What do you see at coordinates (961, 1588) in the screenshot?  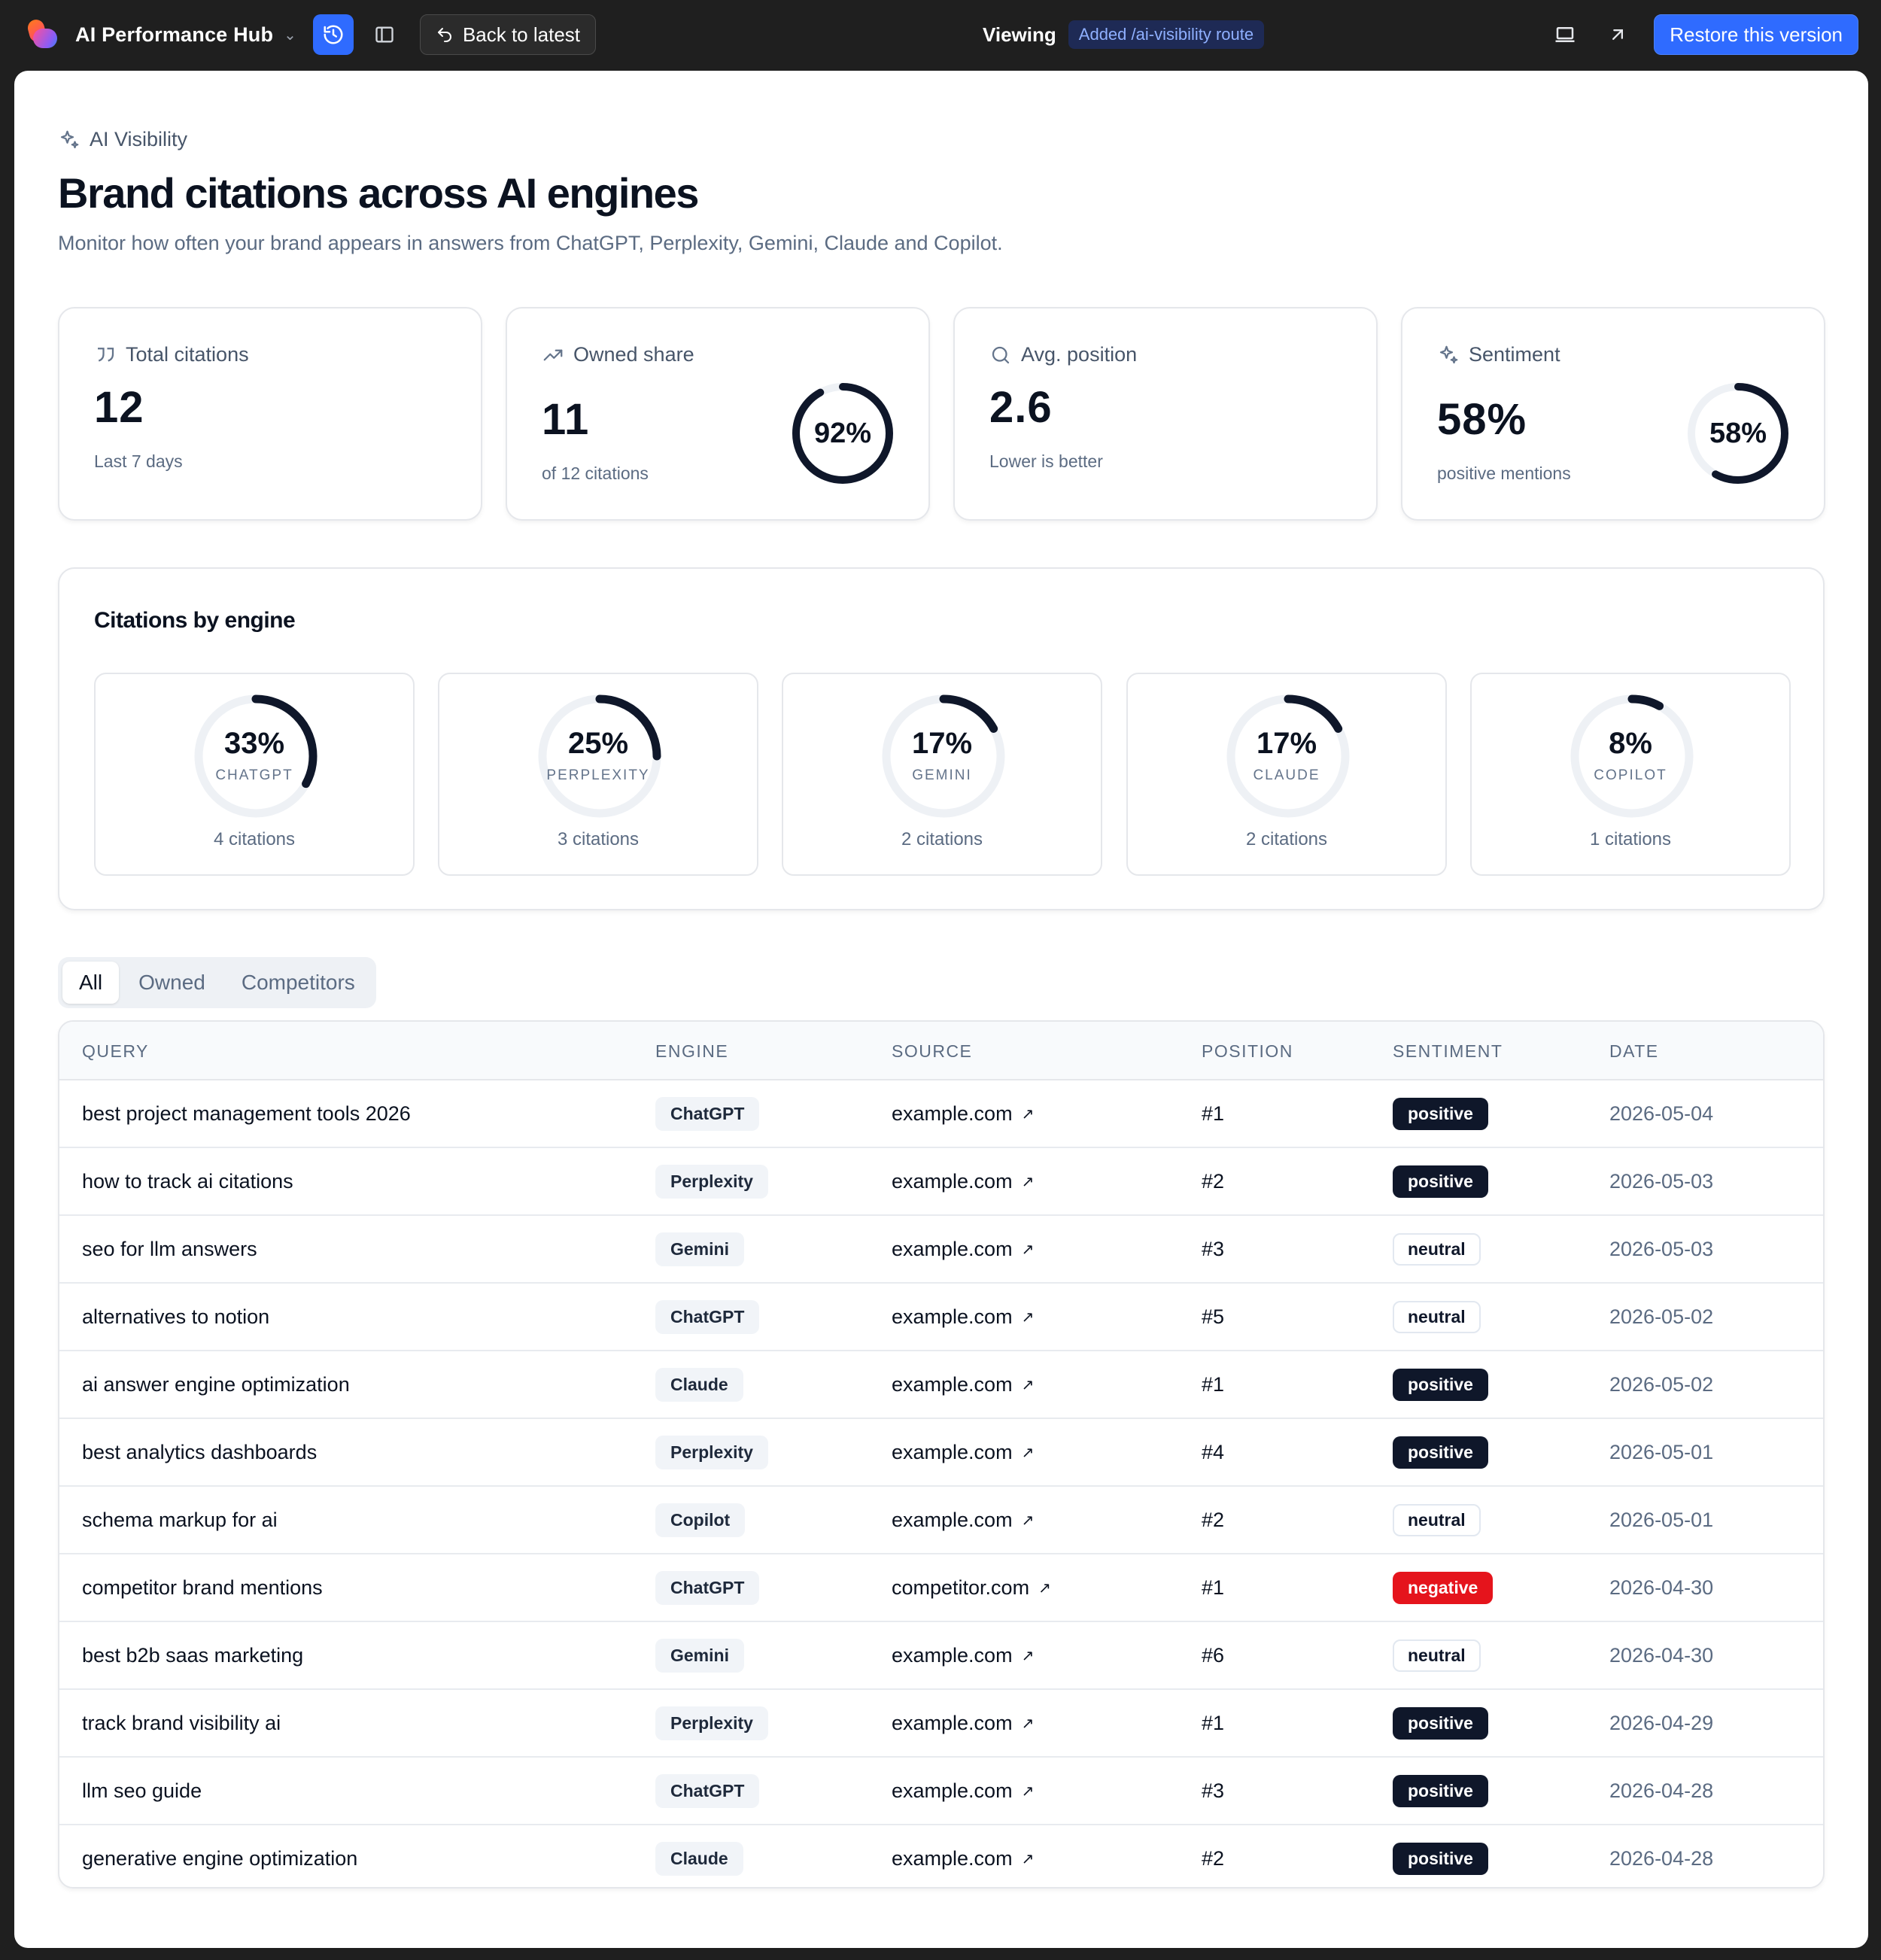 I see `source-text: competitor.com` at bounding box center [961, 1588].